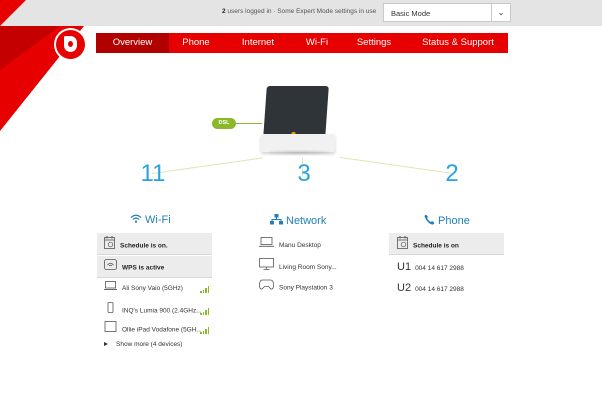 The width and height of the screenshot is (602, 403). Describe the element at coordinates (404, 267) in the screenshot. I see `phone-line-label: U1` at that location.